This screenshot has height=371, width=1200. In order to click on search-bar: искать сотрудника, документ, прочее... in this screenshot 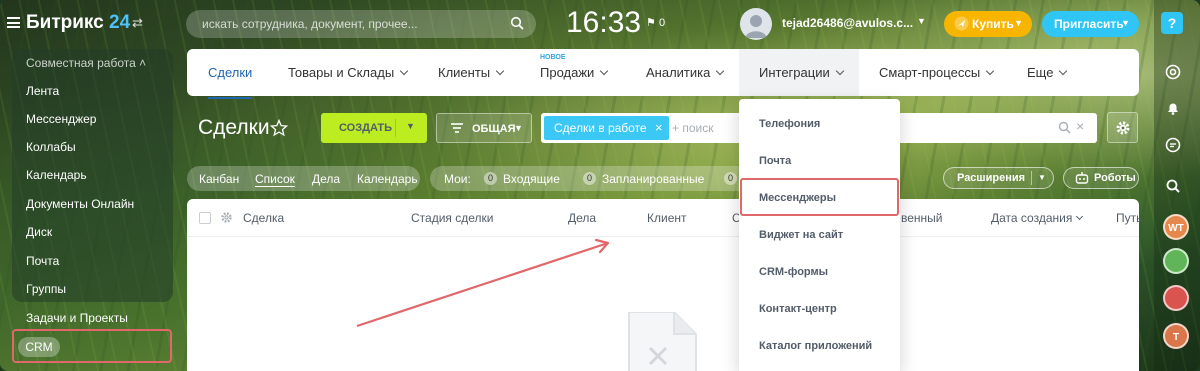, I will do `click(361, 24)`.